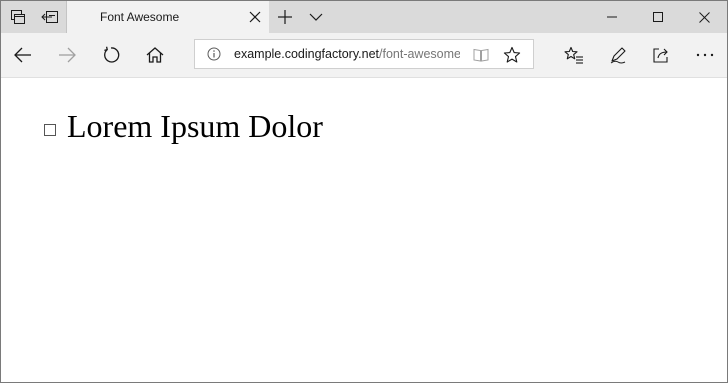  What do you see at coordinates (214, 54) in the screenshot?
I see `info-icon` at bounding box center [214, 54].